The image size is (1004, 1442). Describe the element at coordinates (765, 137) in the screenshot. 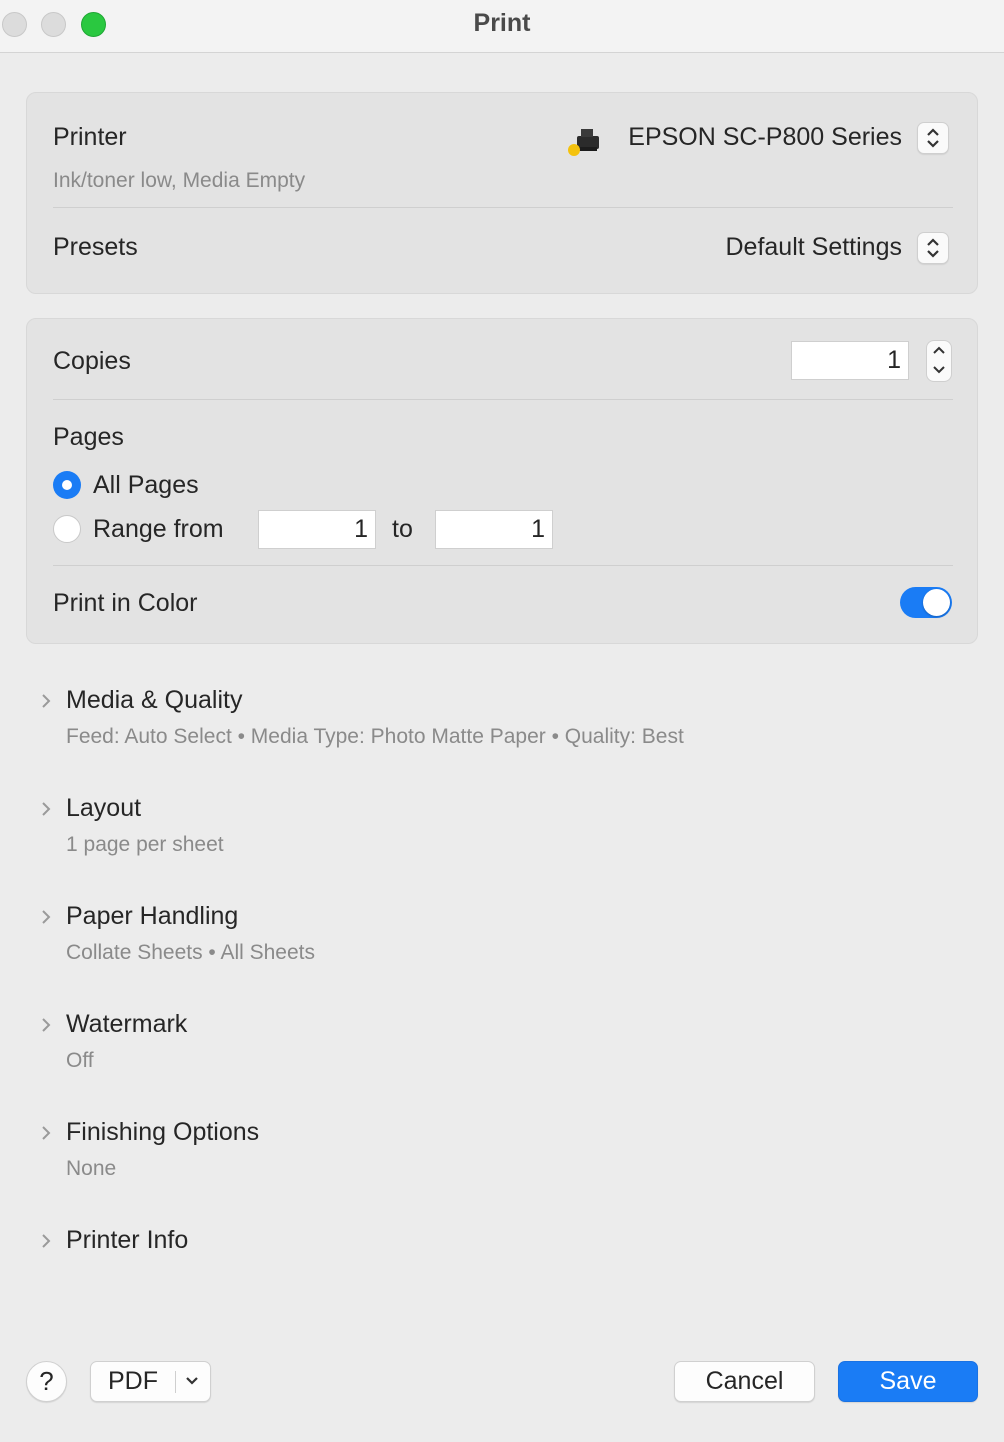

I see `printer-popup: EPSON SC-P800 Series` at that location.